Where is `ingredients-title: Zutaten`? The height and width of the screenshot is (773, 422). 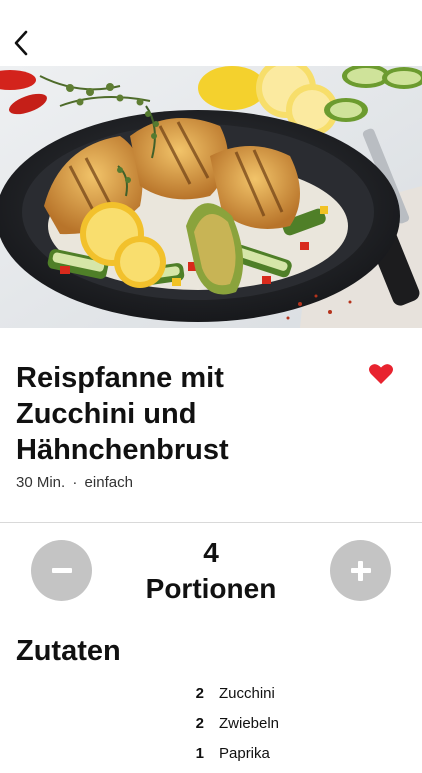 ingredients-title: Zutaten is located at coordinates (68, 651).